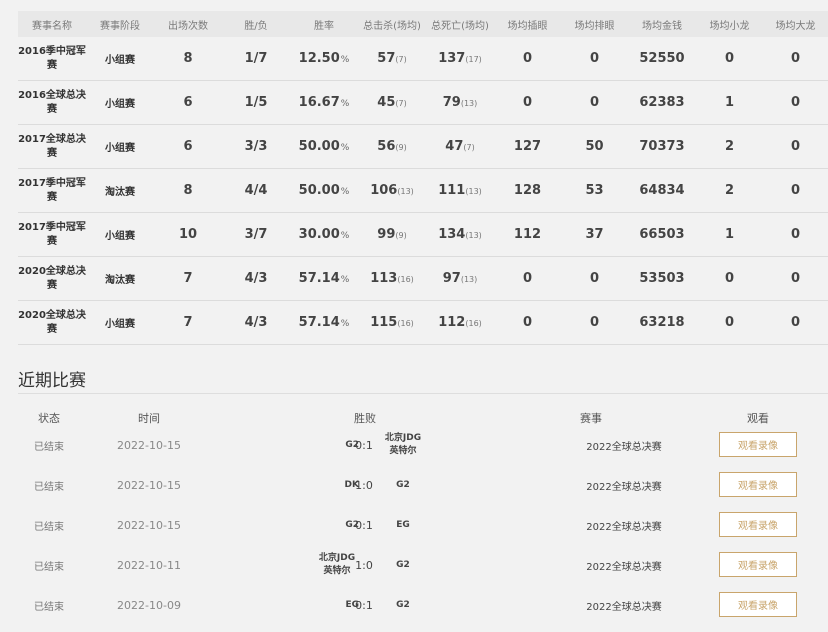 This screenshot has height=632, width=828. Describe the element at coordinates (392, 146) in the screenshot. I see `total-kills: 56(9)` at that location.